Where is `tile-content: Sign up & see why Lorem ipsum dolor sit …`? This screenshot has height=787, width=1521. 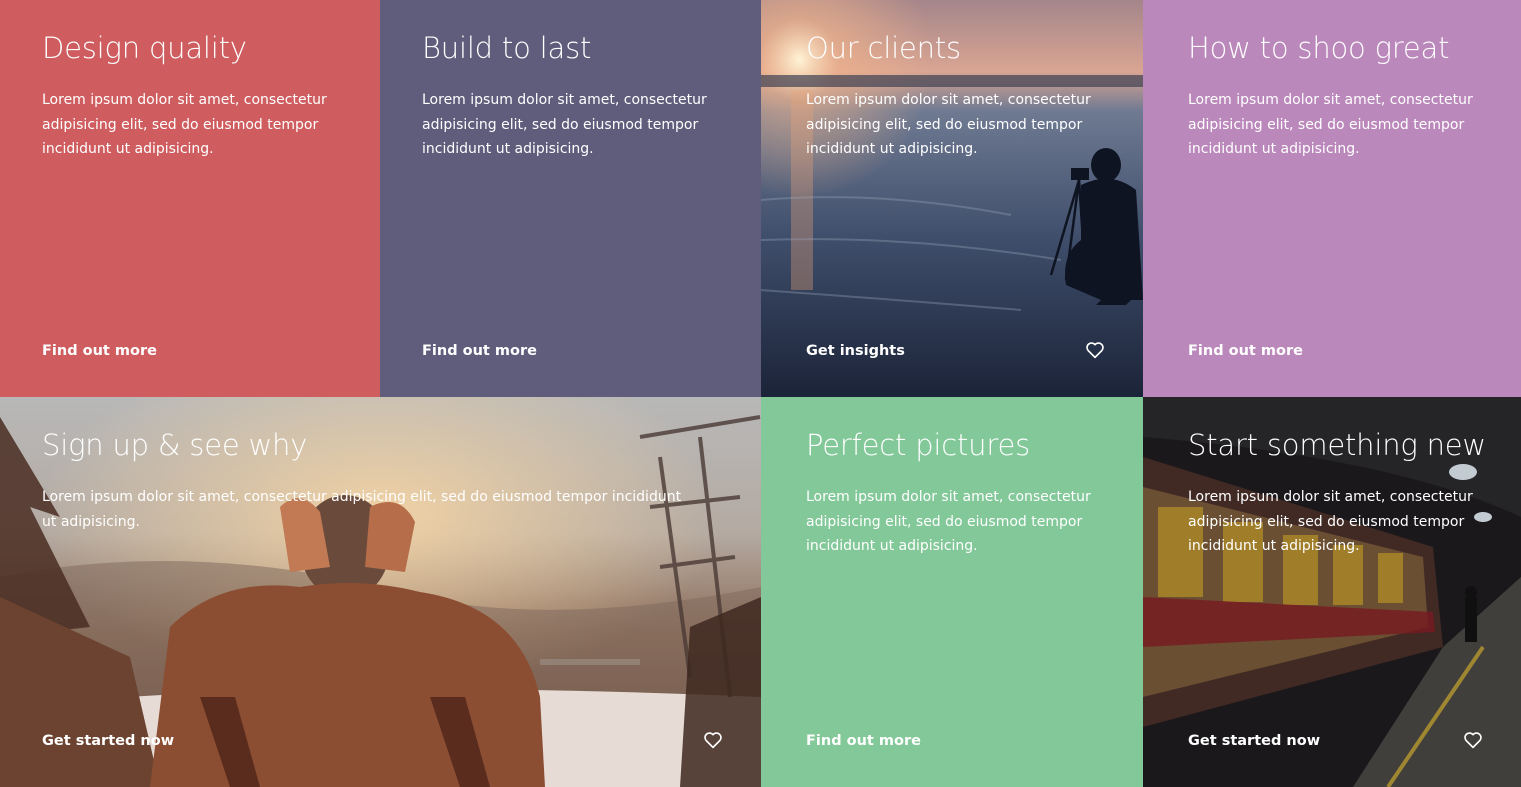 tile-content: Sign up & see why Lorem ipsum dolor sit … is located at coordinates (386, 479).